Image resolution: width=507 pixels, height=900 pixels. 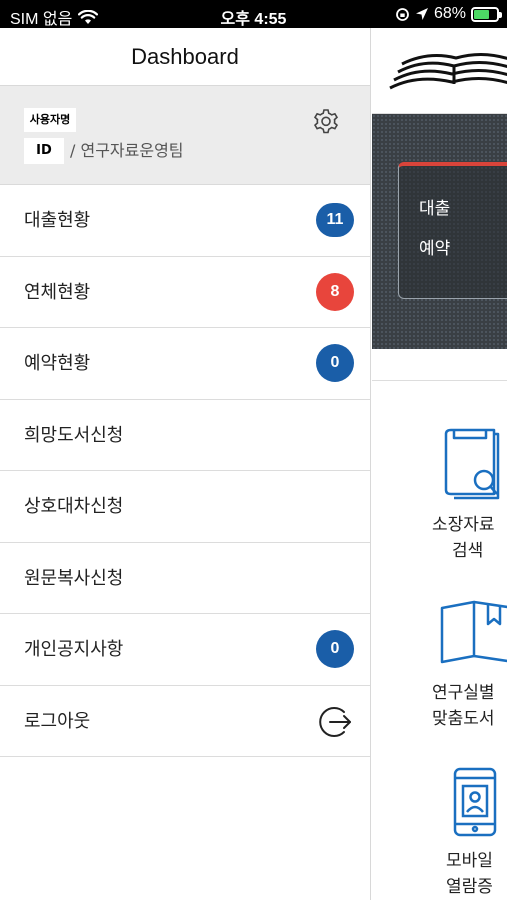 I want to click on tile-label-research-line2: 맞춤도서, so click(x=463, y=719).